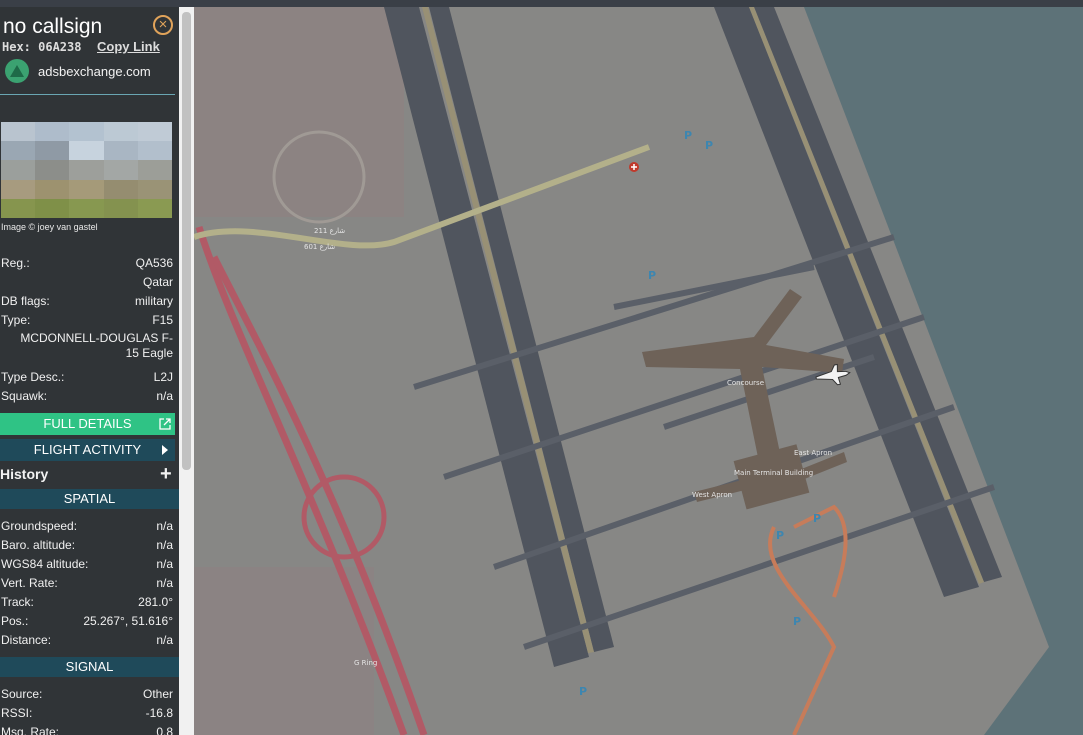 This screenshot has width=1083, height=735. Describe the element at coordinates (96, 338) in the screenshot. I see `type-full-line1: MCDONNELL-DOUGLAS F-` at that location.